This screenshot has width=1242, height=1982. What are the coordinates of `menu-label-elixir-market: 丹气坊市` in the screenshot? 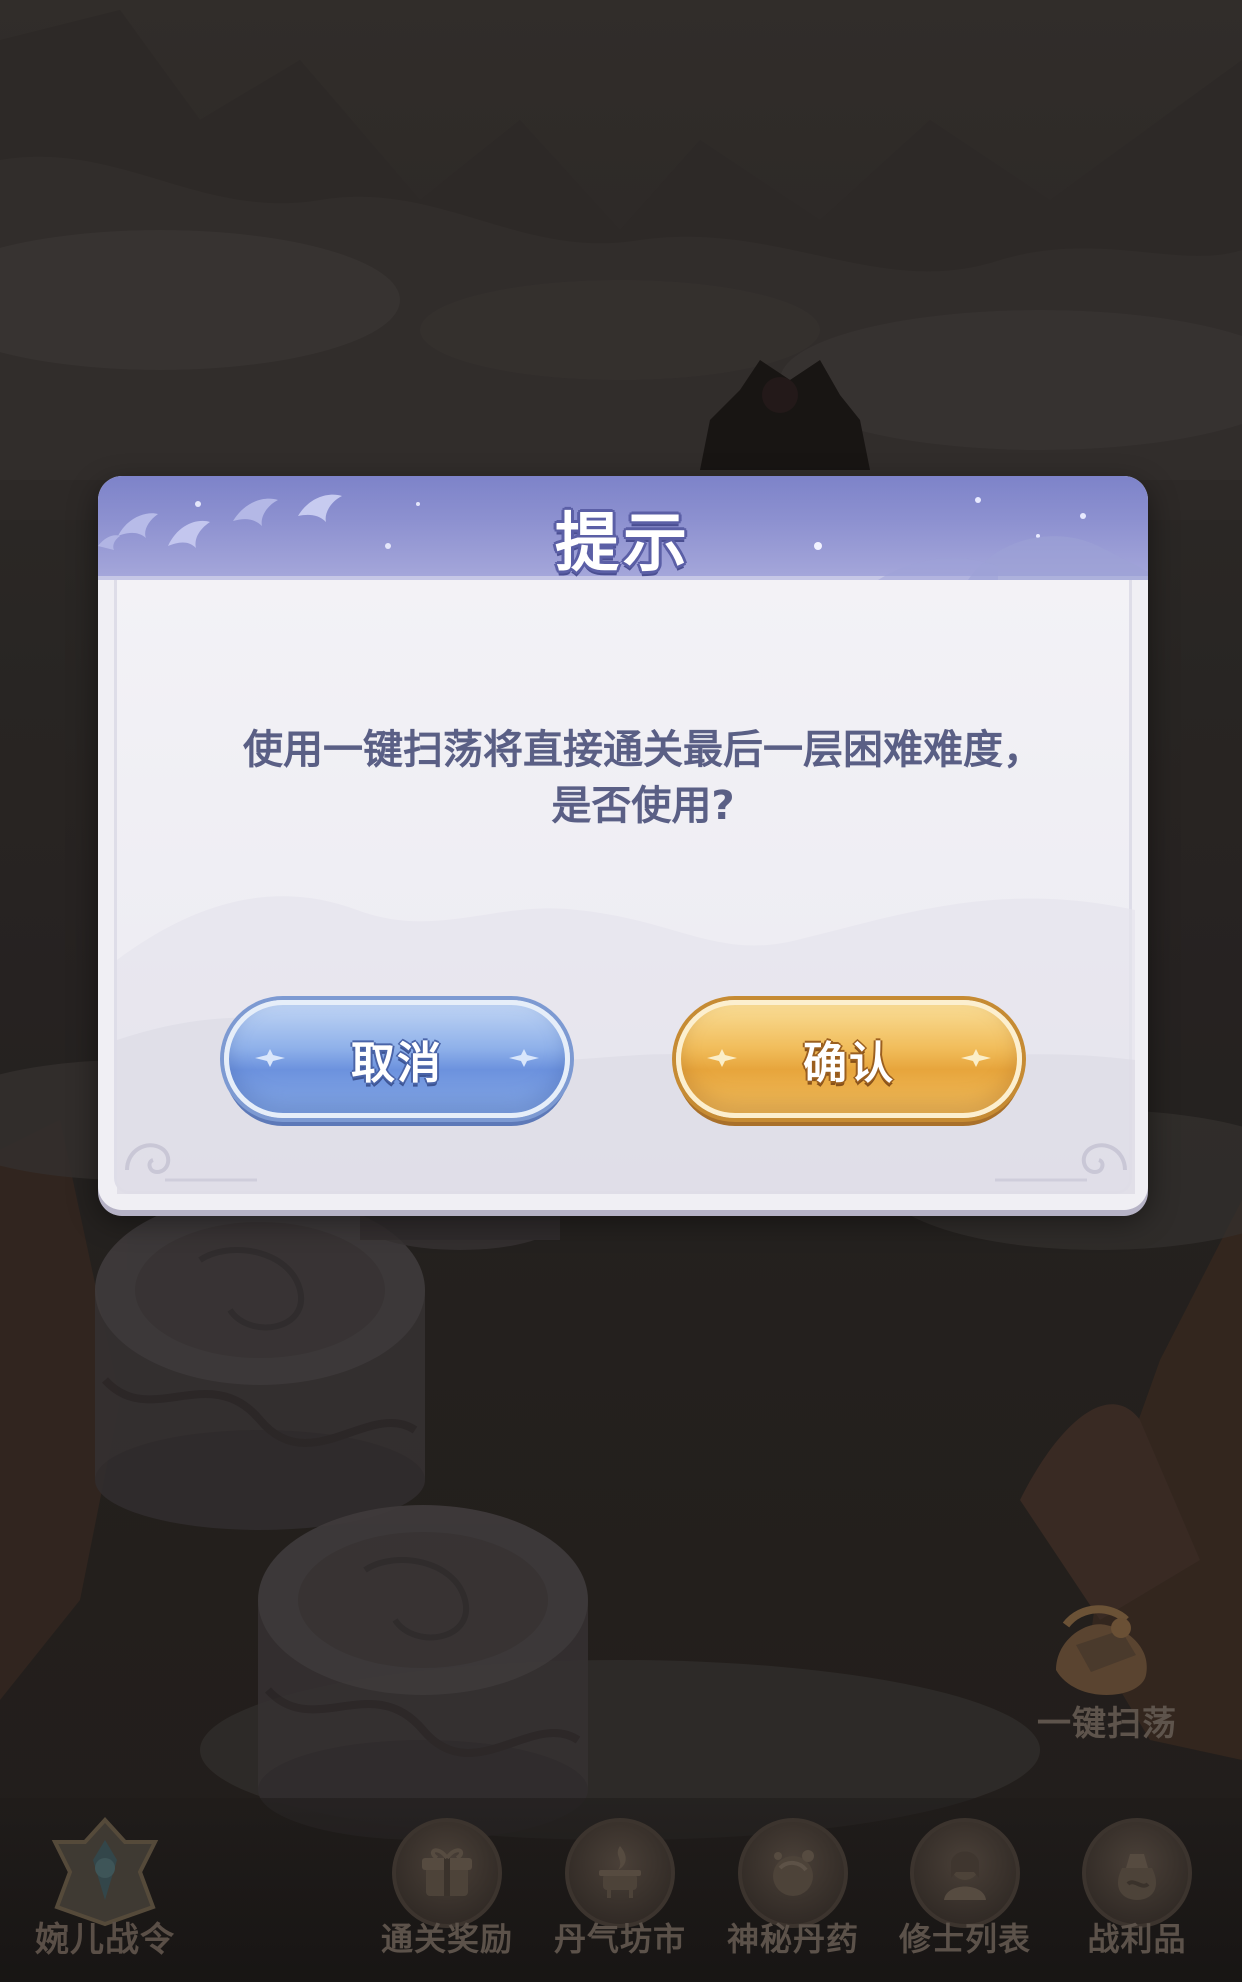 It's located at (619, 1939).